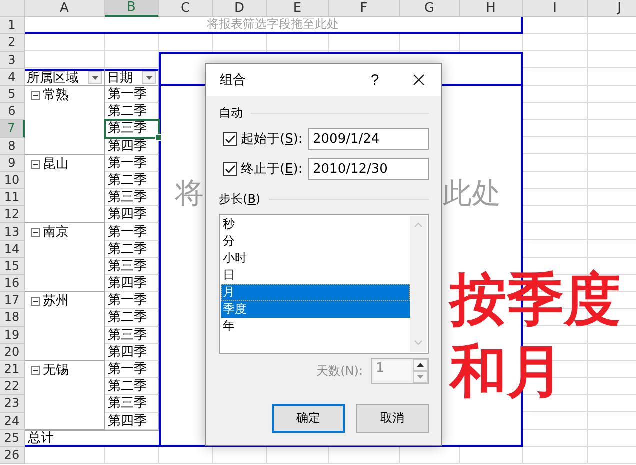  I want to click on column-header: H, so click(491, 9).